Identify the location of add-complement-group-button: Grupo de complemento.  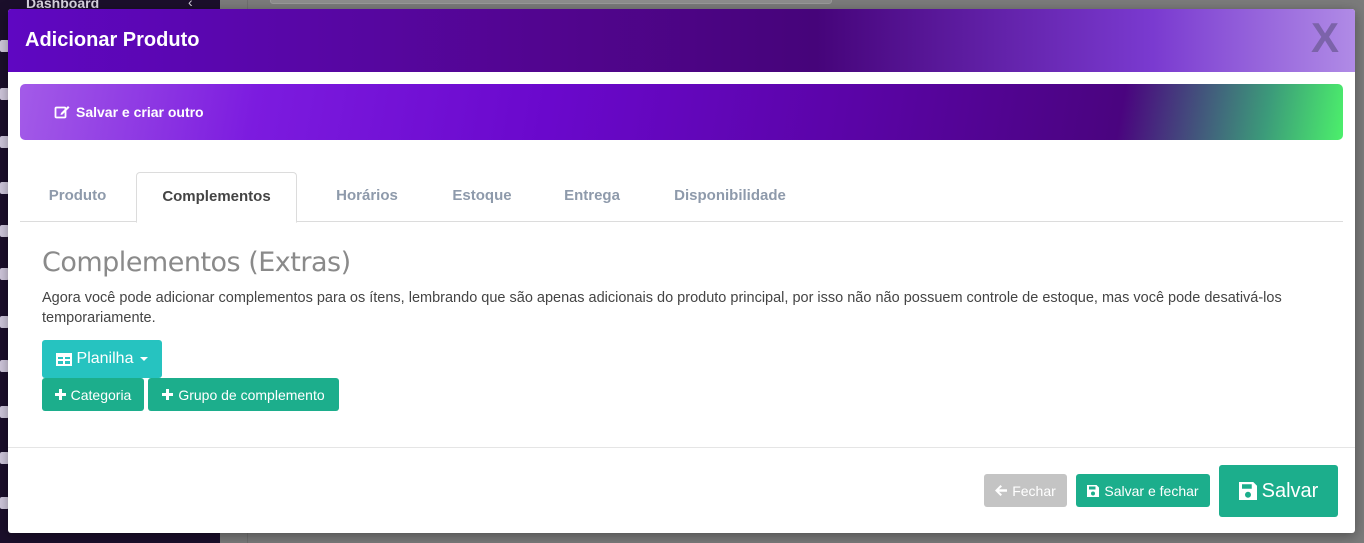
(243, 394).